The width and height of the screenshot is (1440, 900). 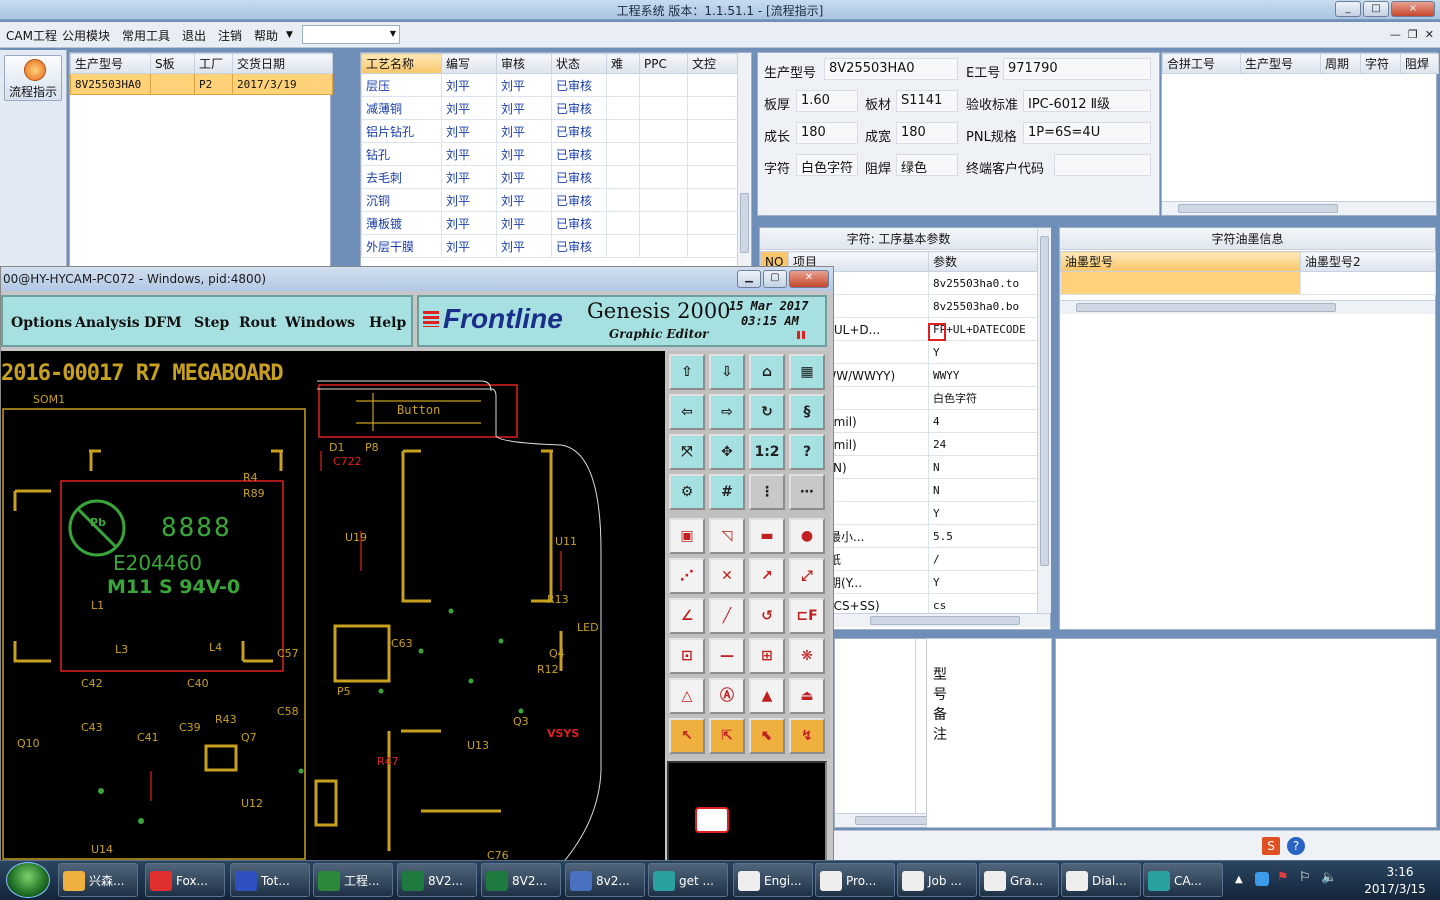 I want to click on table-row: 层压 刘平 刘平 已审核, so click(x=549, y=85).